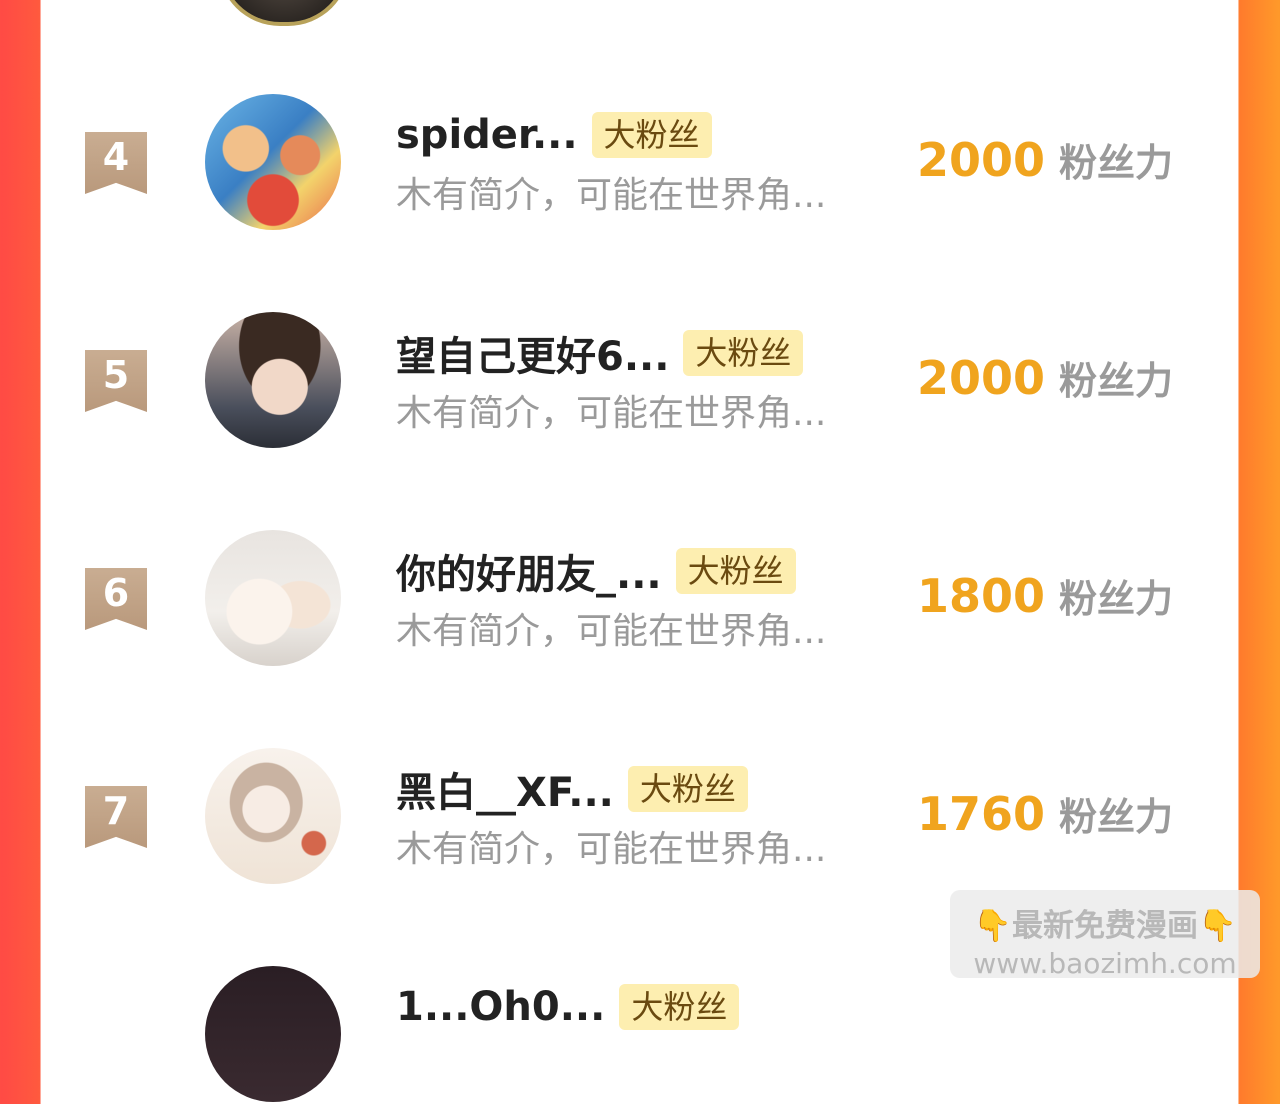 This screenshot has width=1280, height=1104. Describe the element at coordinates (981, 596) in the screenshot. I see `score-value: 1800` at that location.